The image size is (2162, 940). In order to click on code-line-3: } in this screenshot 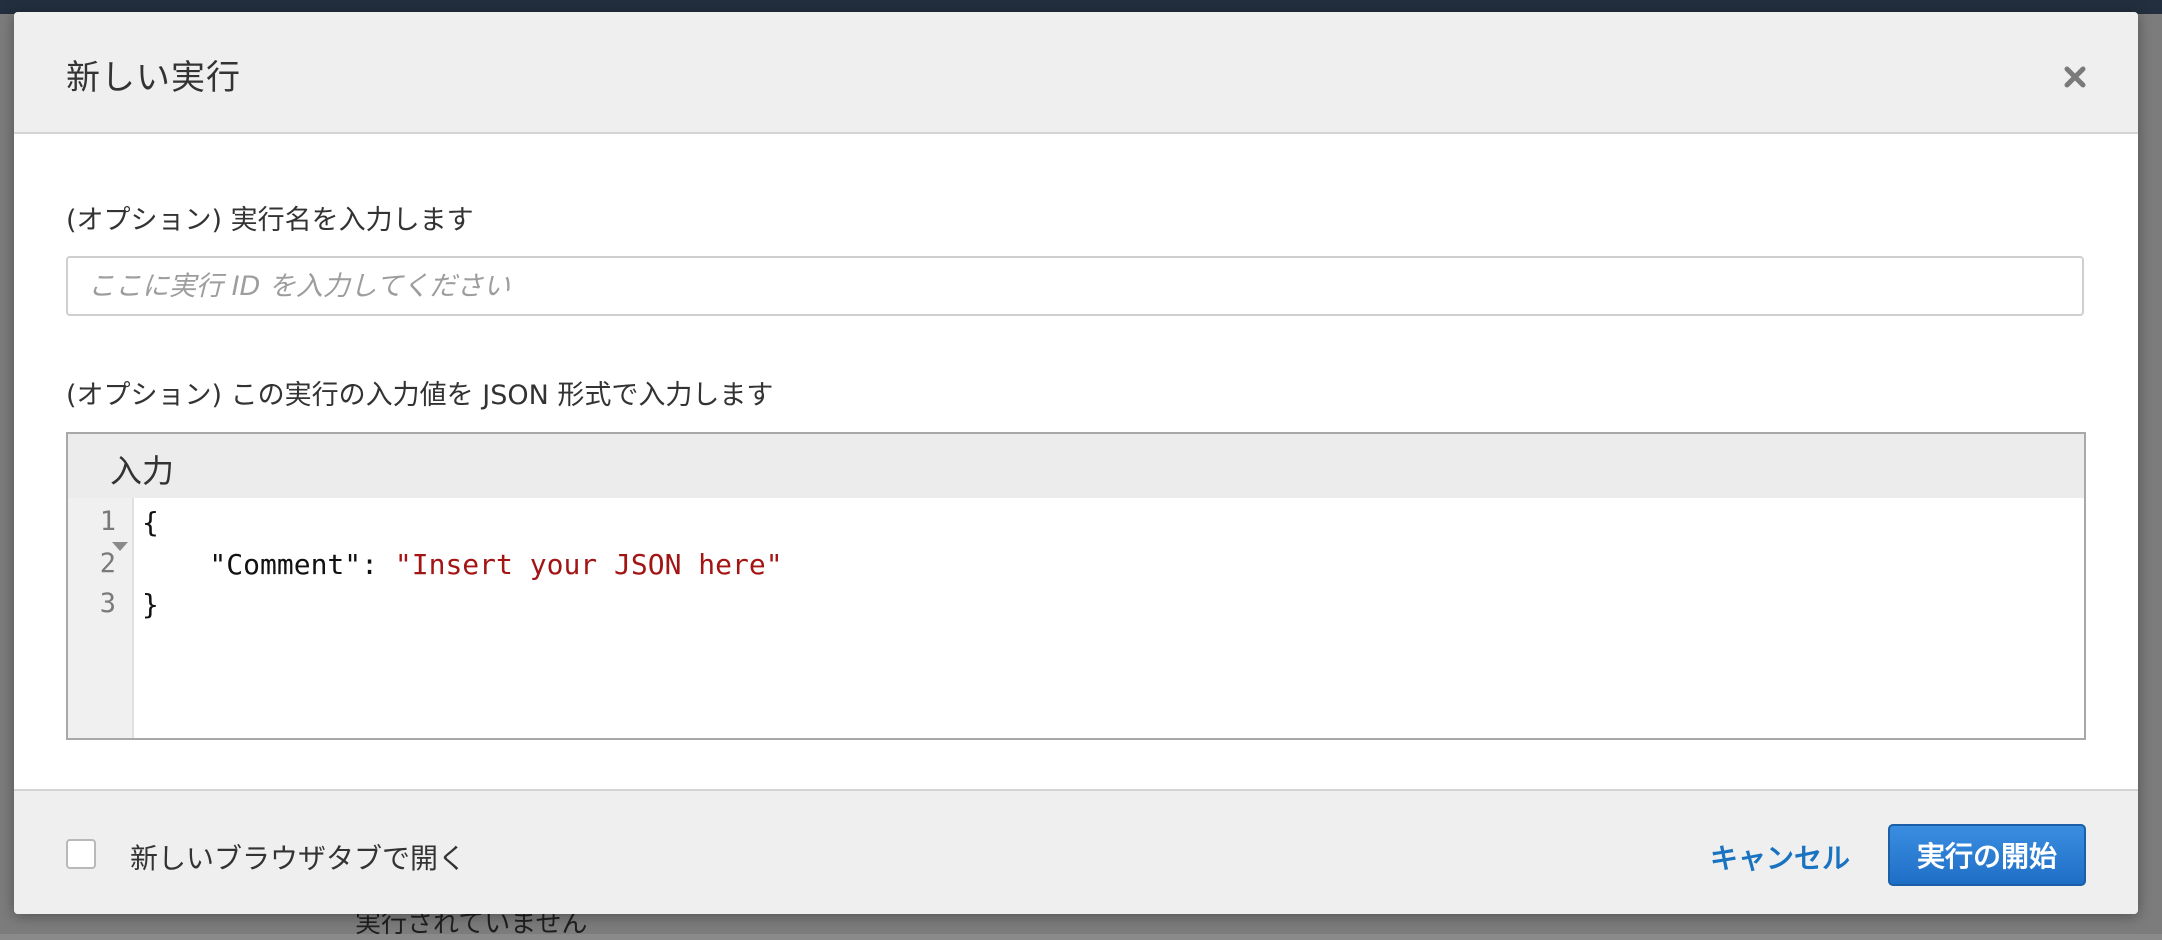, I will do `click(150, 604)`.